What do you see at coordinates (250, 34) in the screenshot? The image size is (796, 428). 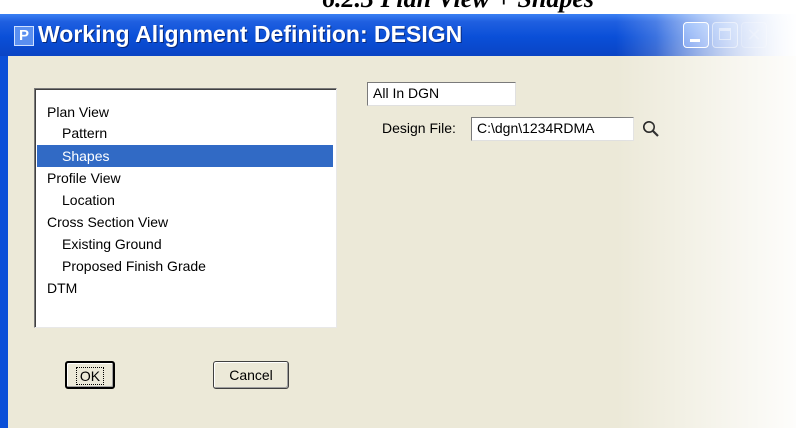 I see `window-title: Working Alignment Definition: DESIGN` at bounding box center [250, 34].